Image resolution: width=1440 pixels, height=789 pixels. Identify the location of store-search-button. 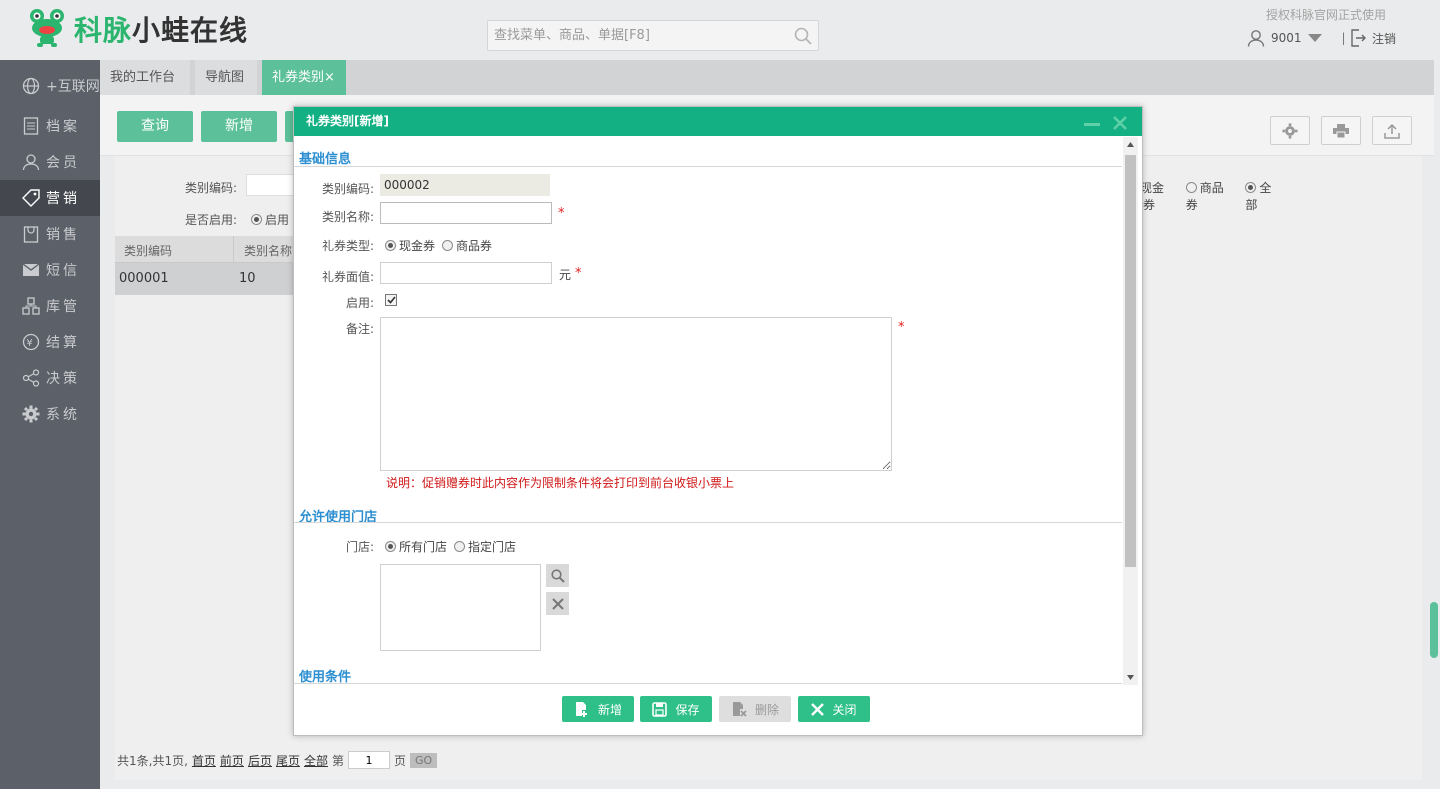
(557, 575).